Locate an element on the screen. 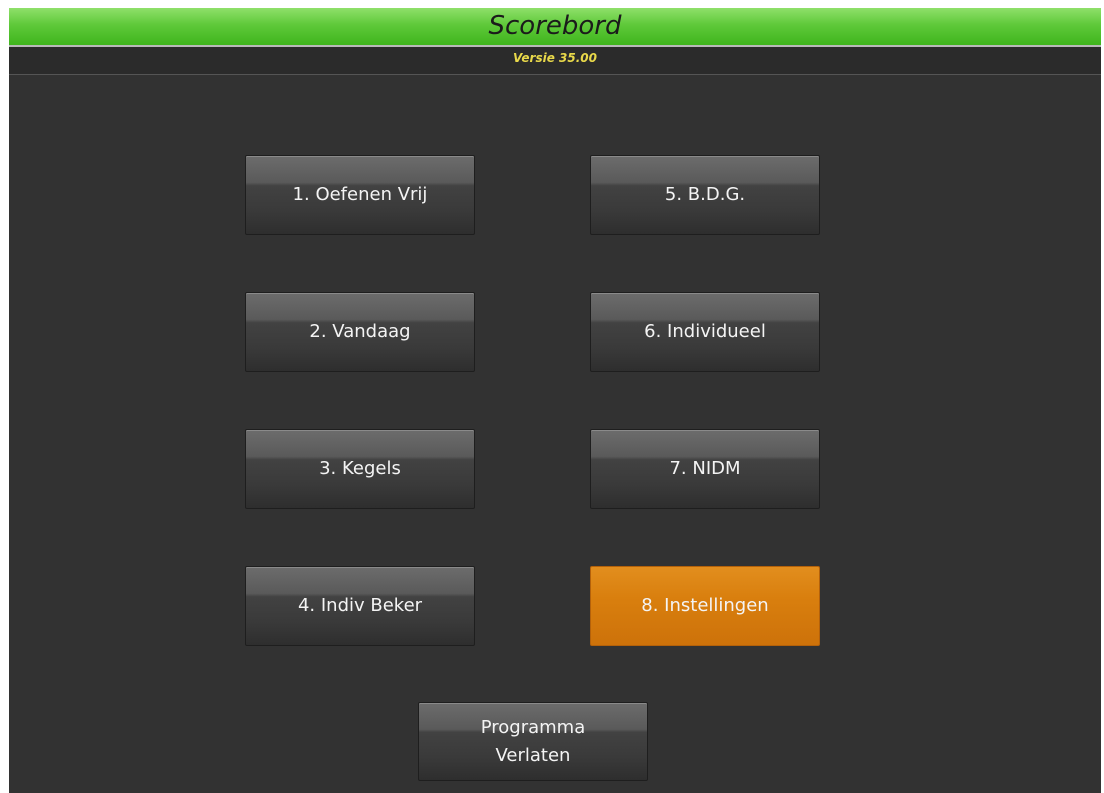  menu-button-label: 5. B.D.G. is located at coordinates (705, 194).